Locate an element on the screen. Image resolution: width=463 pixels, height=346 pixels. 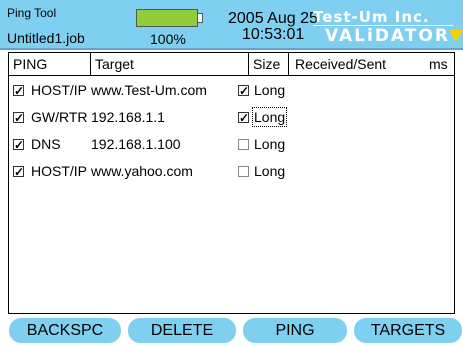
table-row: HOST/IP www.Test-Um.com Long is located at coordinates (231, 90).